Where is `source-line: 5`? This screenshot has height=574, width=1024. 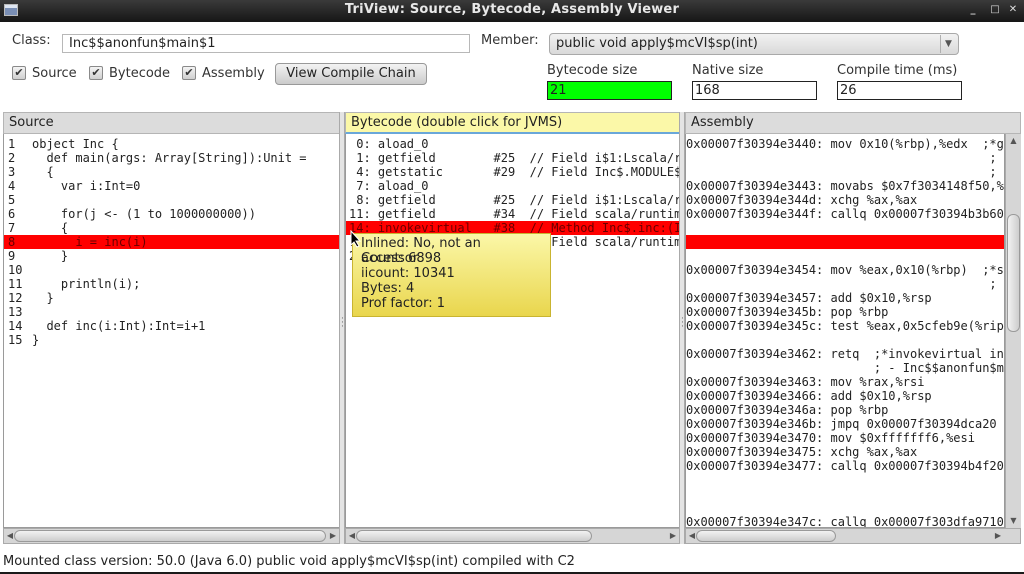
source-line: 5 is located at coordinates (171, 200).